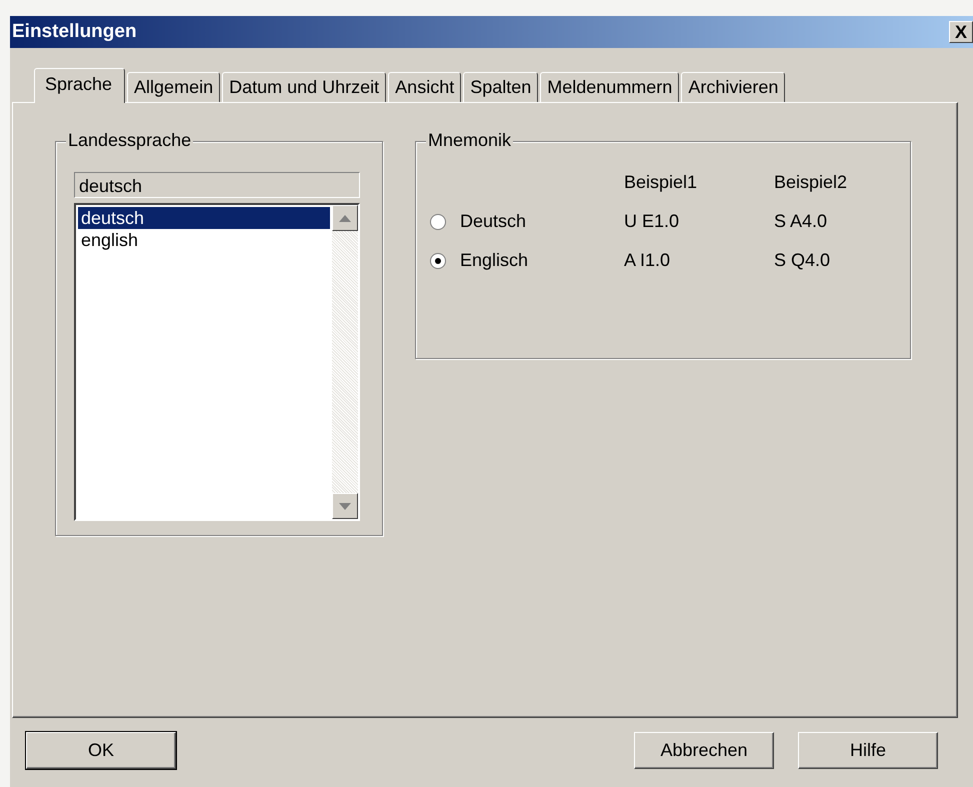 The width and height of the screenshot is (973, 787). What do you see at coordinates (217, 185) in the screenshot?
I see `current-value-field: deutsch` at bounding box center [217, 185].